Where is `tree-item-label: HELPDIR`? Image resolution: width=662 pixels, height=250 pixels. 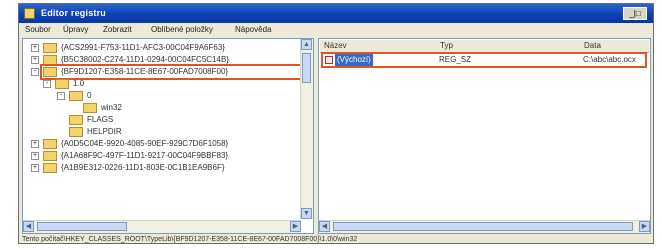
tree-item-label: HELPDIR is located at coordinates (104, 131).